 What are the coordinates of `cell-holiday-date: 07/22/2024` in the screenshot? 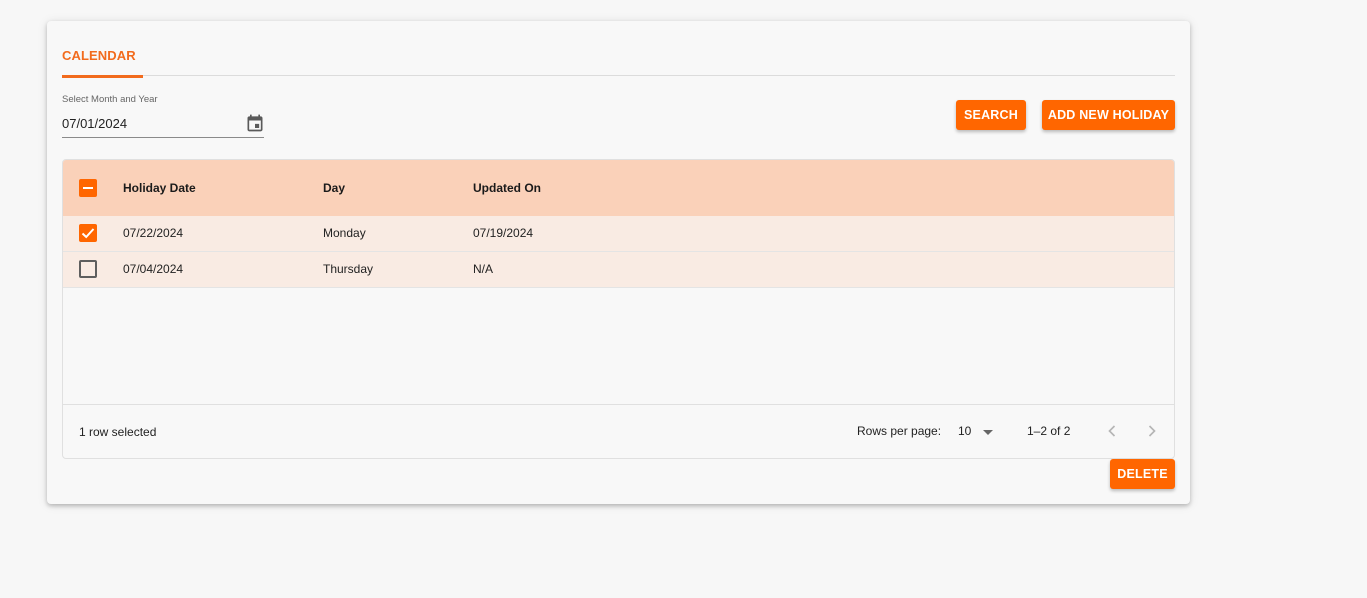 It's located at (153, 233).